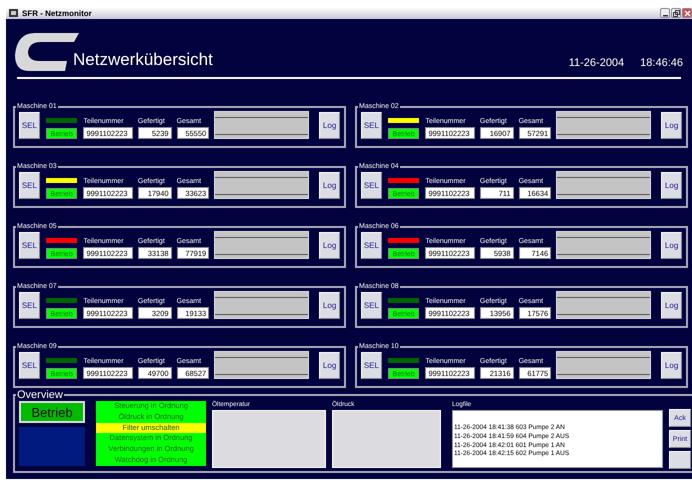 The width and height of the screenshot is (692, 496). I want to click on date-text: 11-26-2004, so click(596, 63).